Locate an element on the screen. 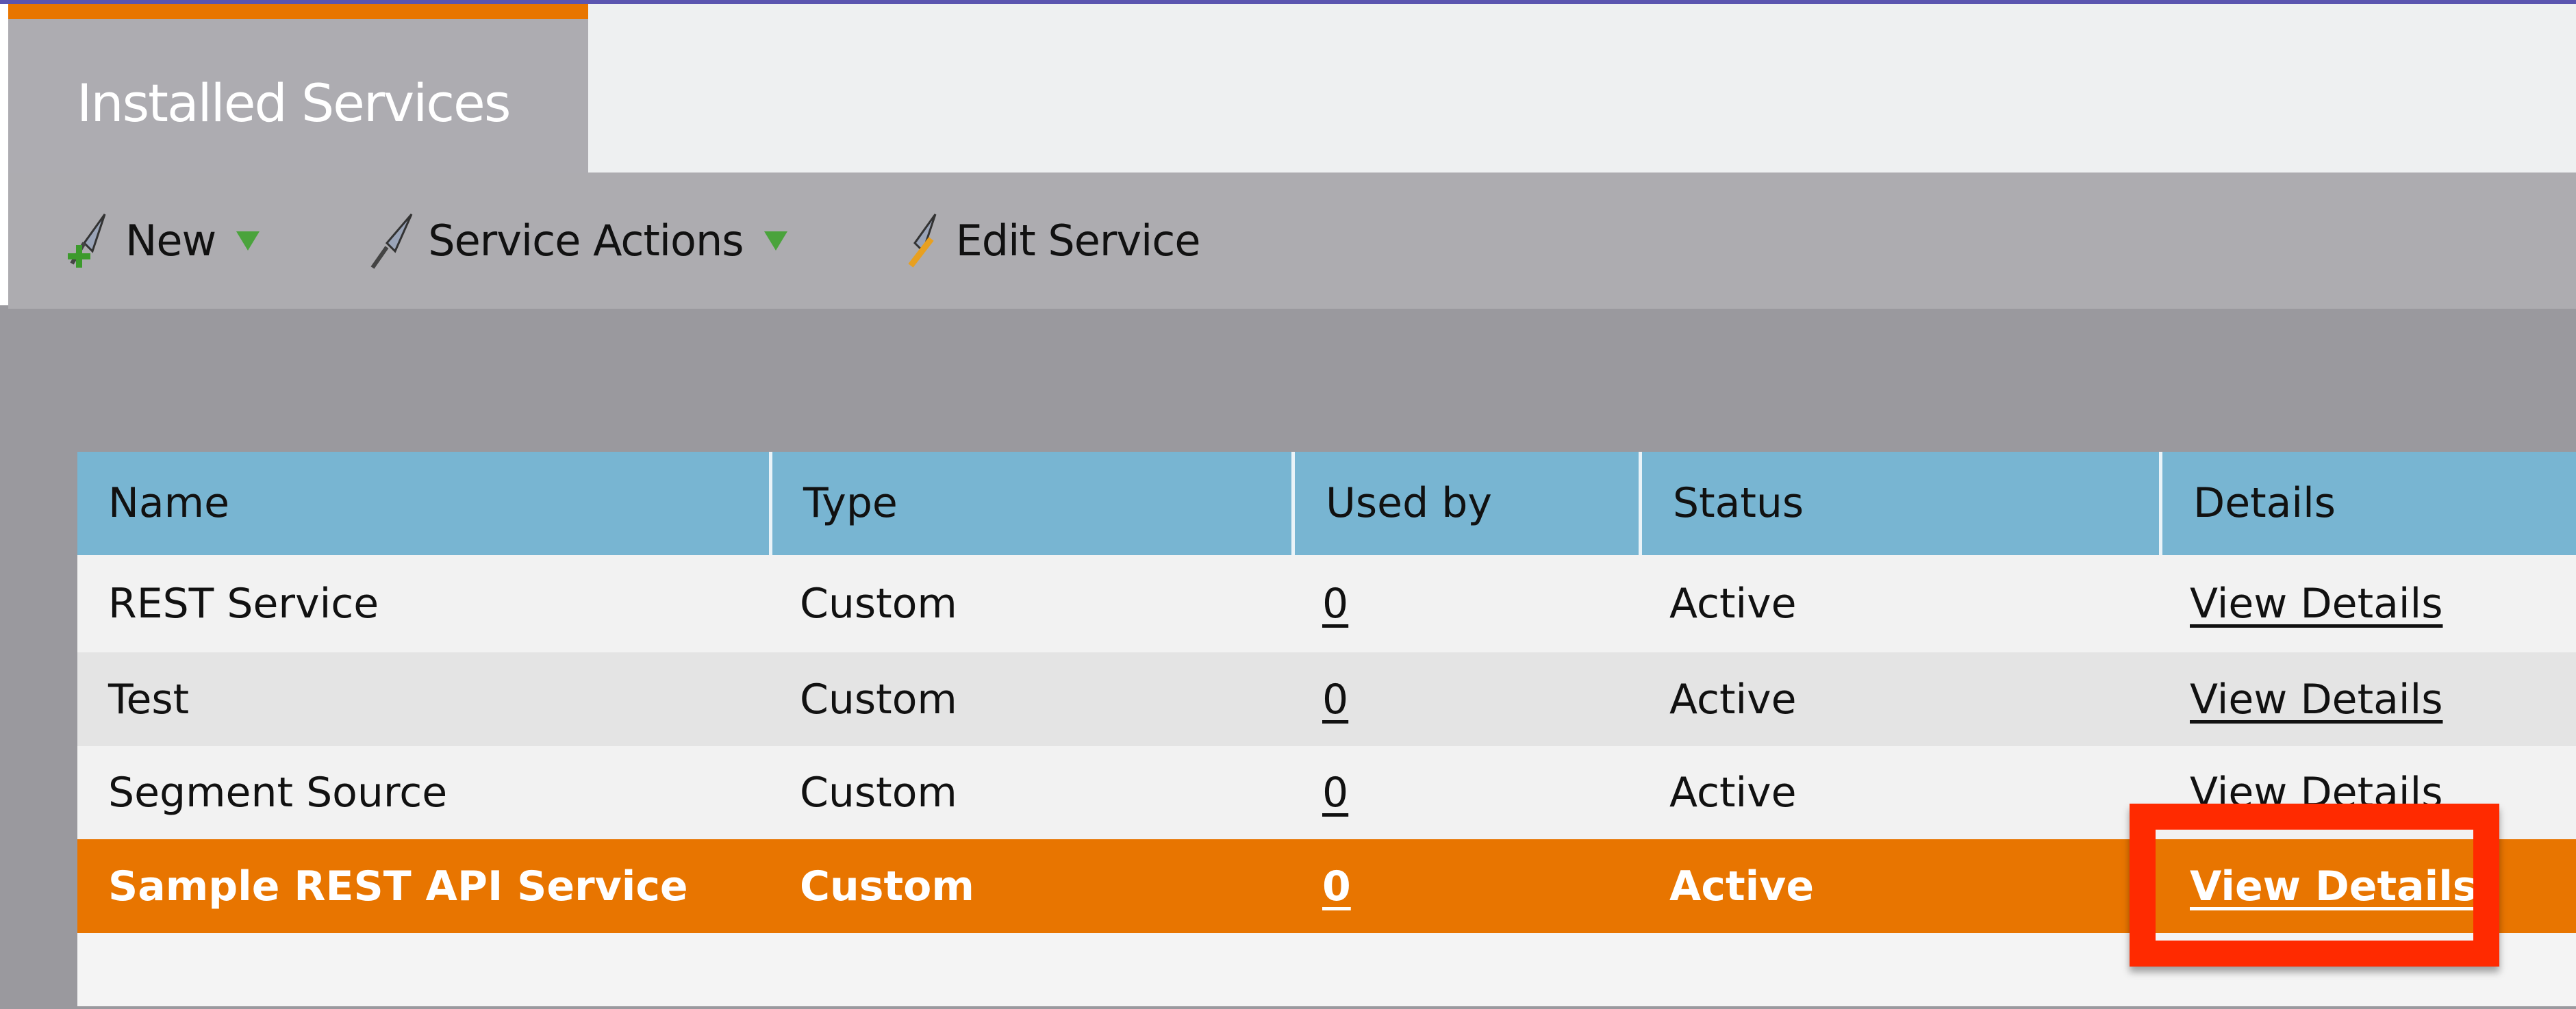 Image resolution: width=2576 pixels, height=1009 pixels. cell-name: REST Service is located at coordinates (244, 604).